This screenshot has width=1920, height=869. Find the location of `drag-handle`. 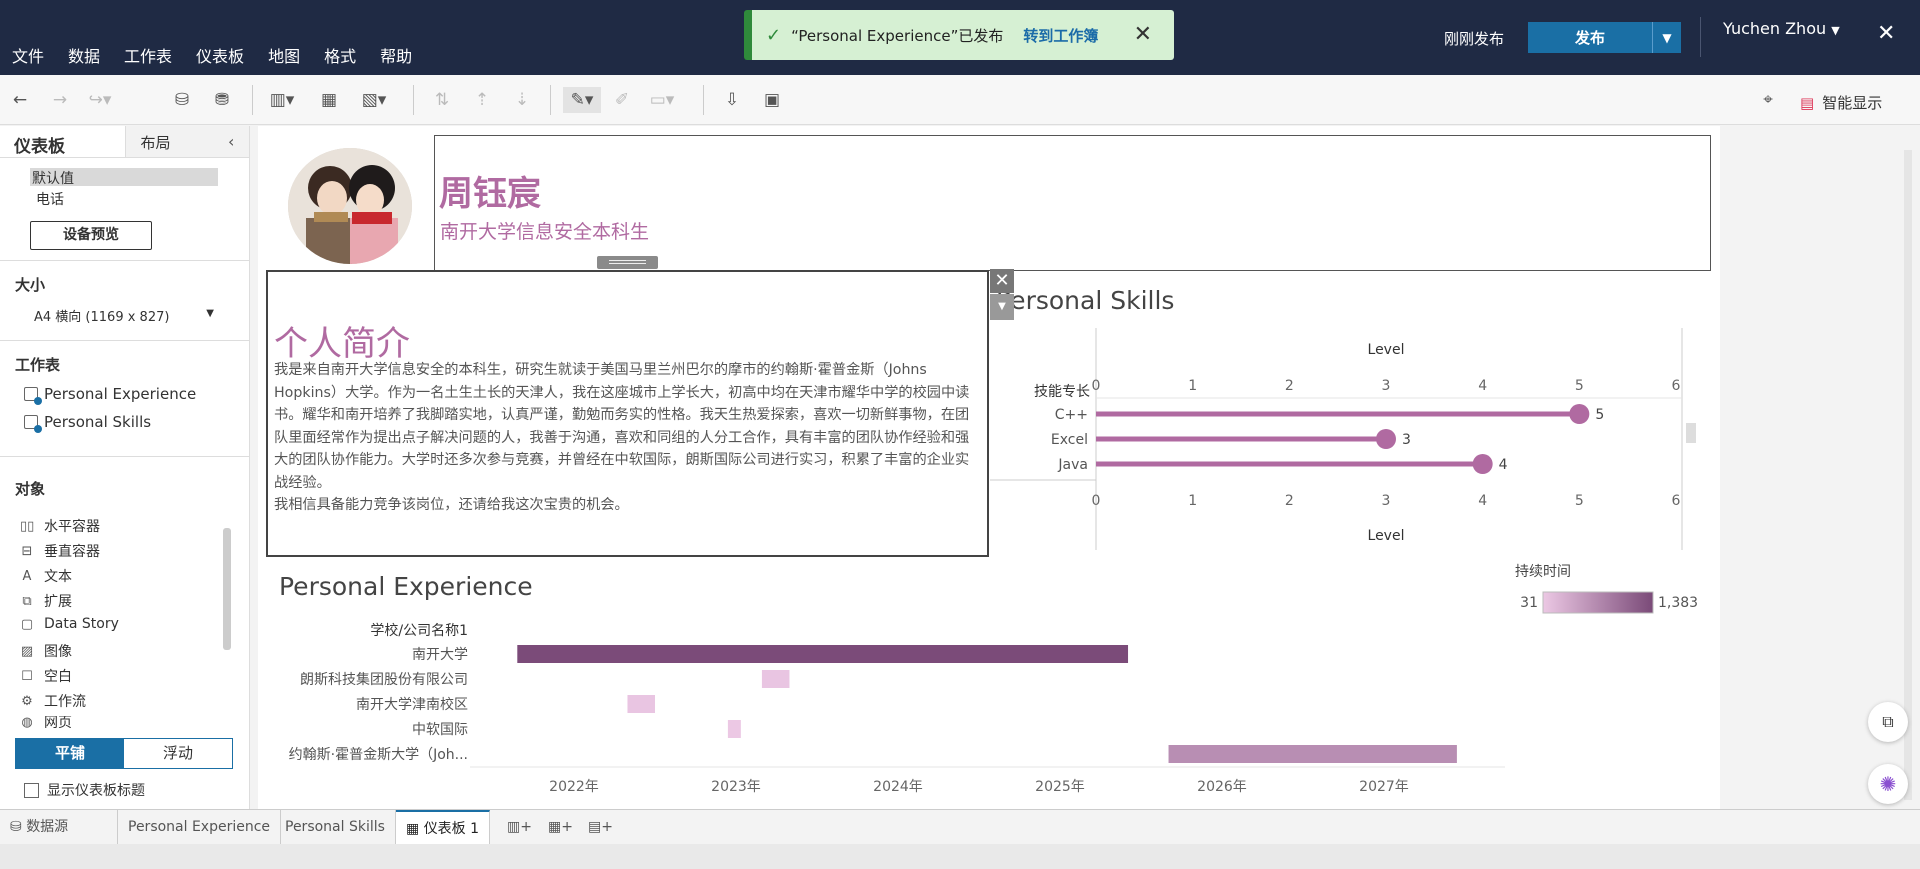

drag-handle is located at coordinates (627, 262).